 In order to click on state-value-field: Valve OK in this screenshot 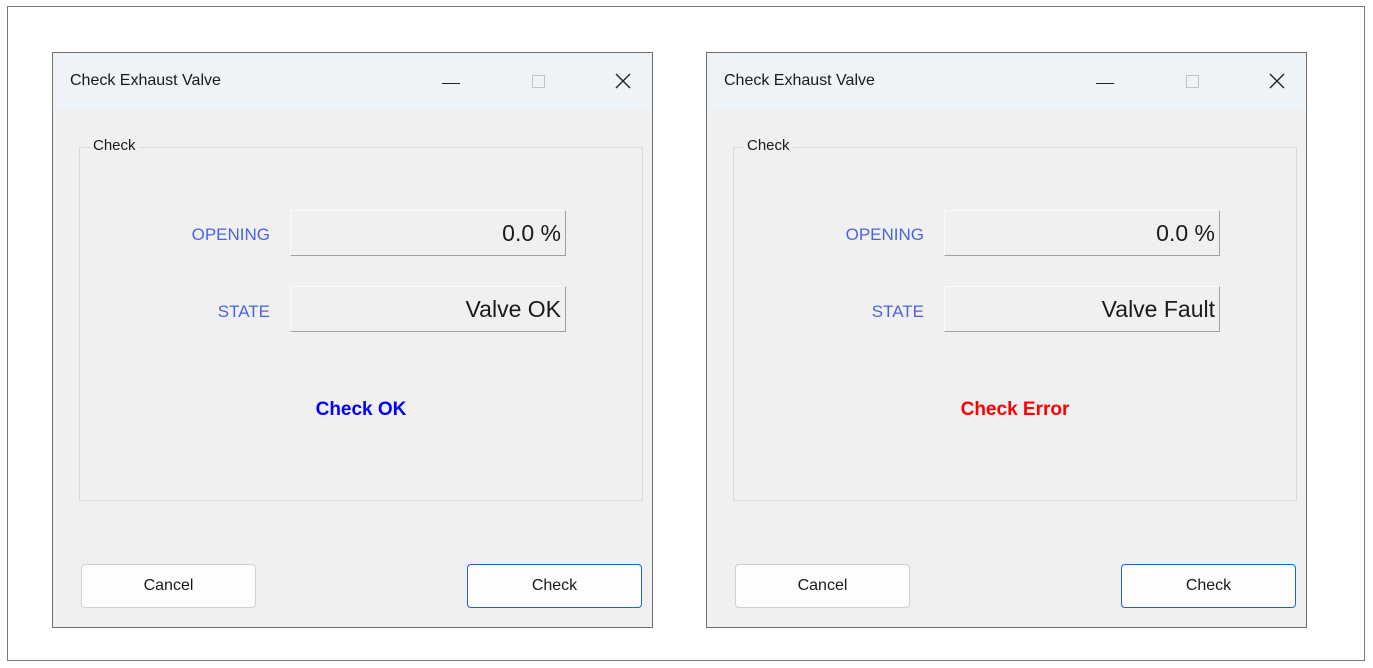, I will do `click(428, 309)`.